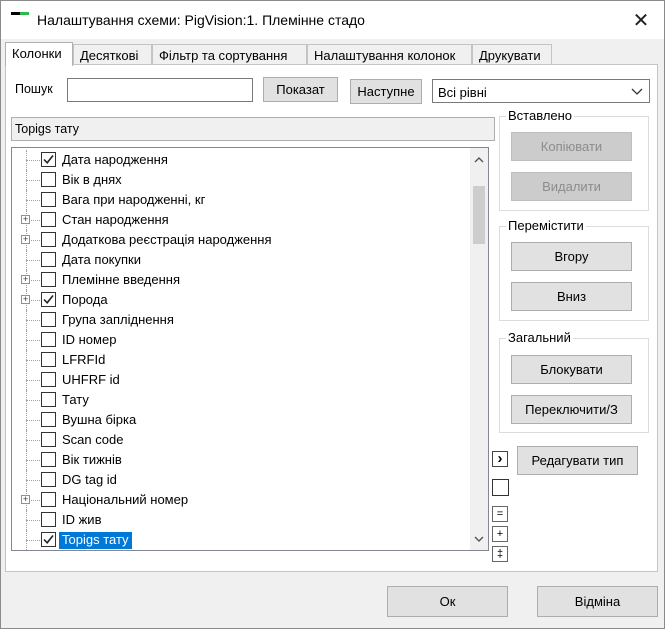 This screenshot has height=629, width=665. I want to click on tree-row: ID жив, so click(241, 520).